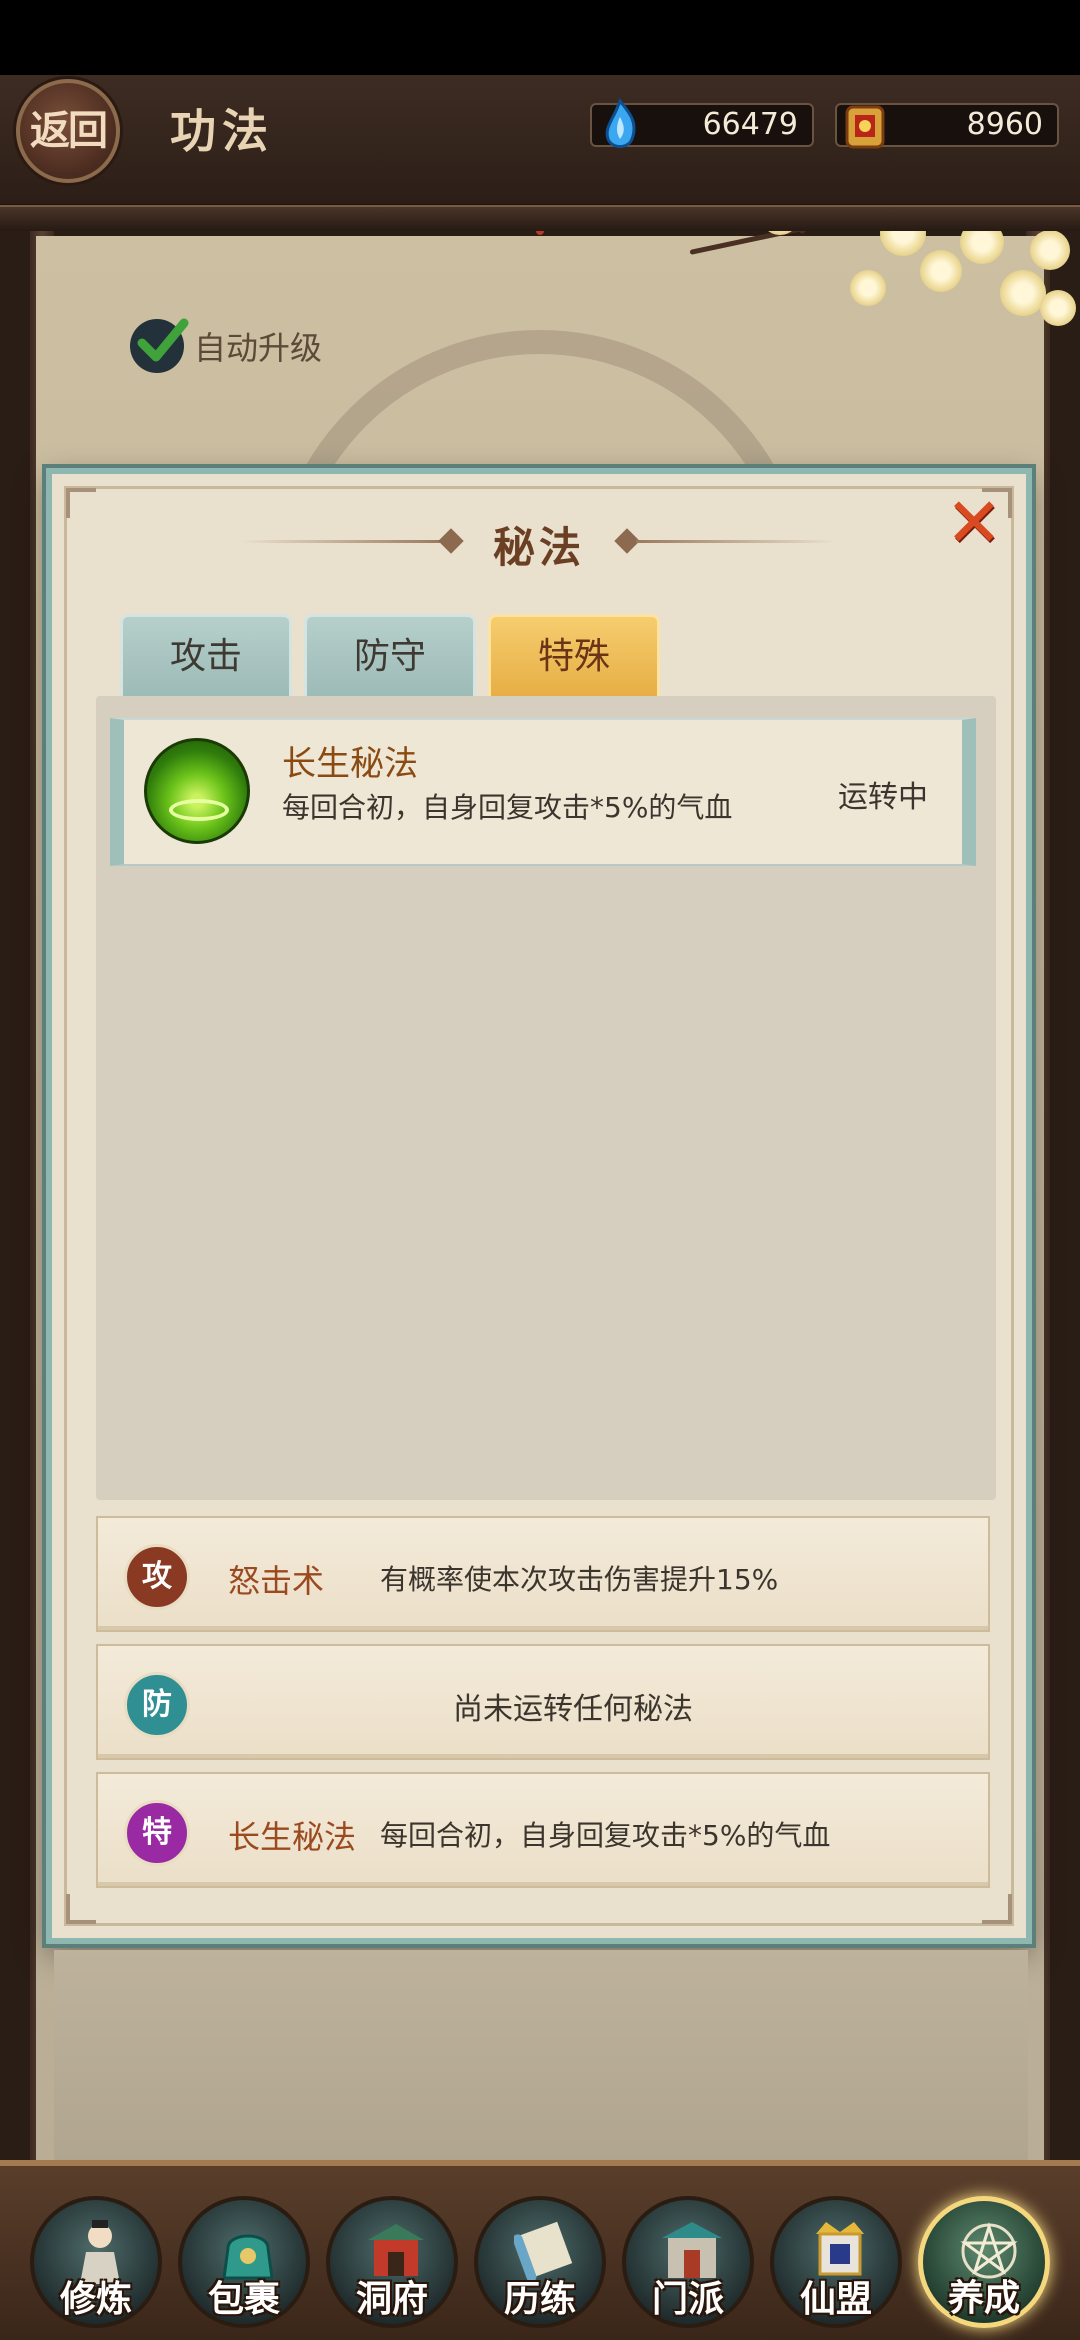 The height and width of the screenshot is (2340, 1080). Describe the element at coordinates (1004, 124) in the screenshot. I see `gold-ingot-value: 8960` at that location.